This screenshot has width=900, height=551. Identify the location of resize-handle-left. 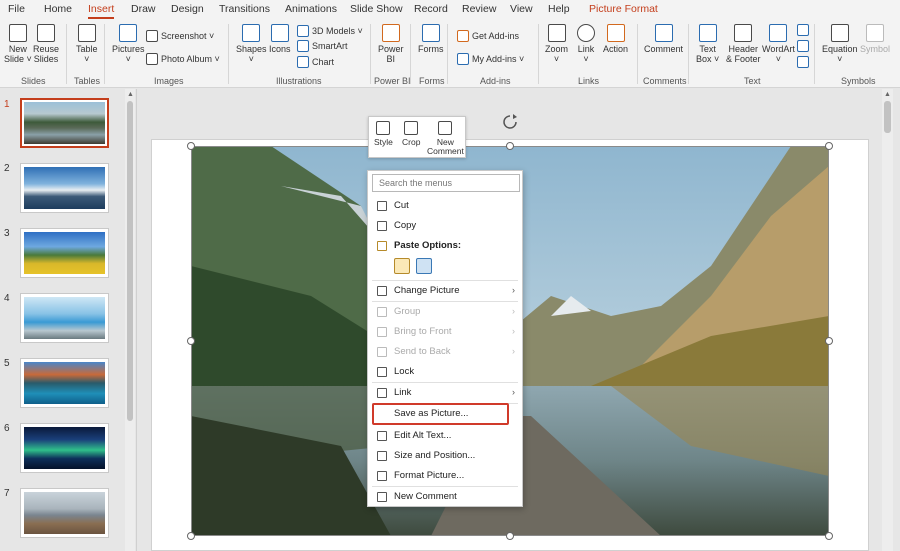
(191, 341).